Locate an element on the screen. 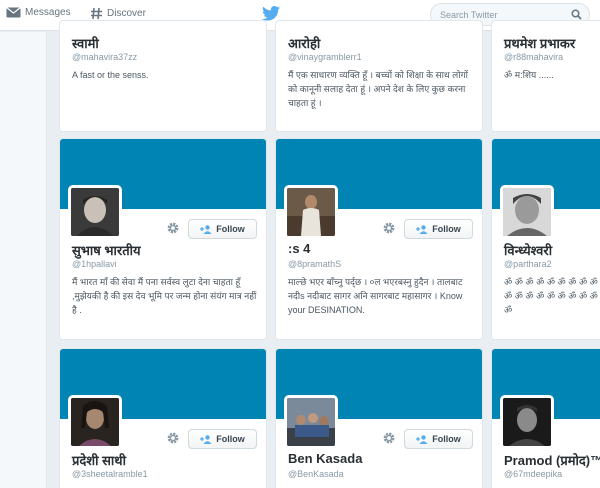  search-icon is located at coordinates (576, 14).